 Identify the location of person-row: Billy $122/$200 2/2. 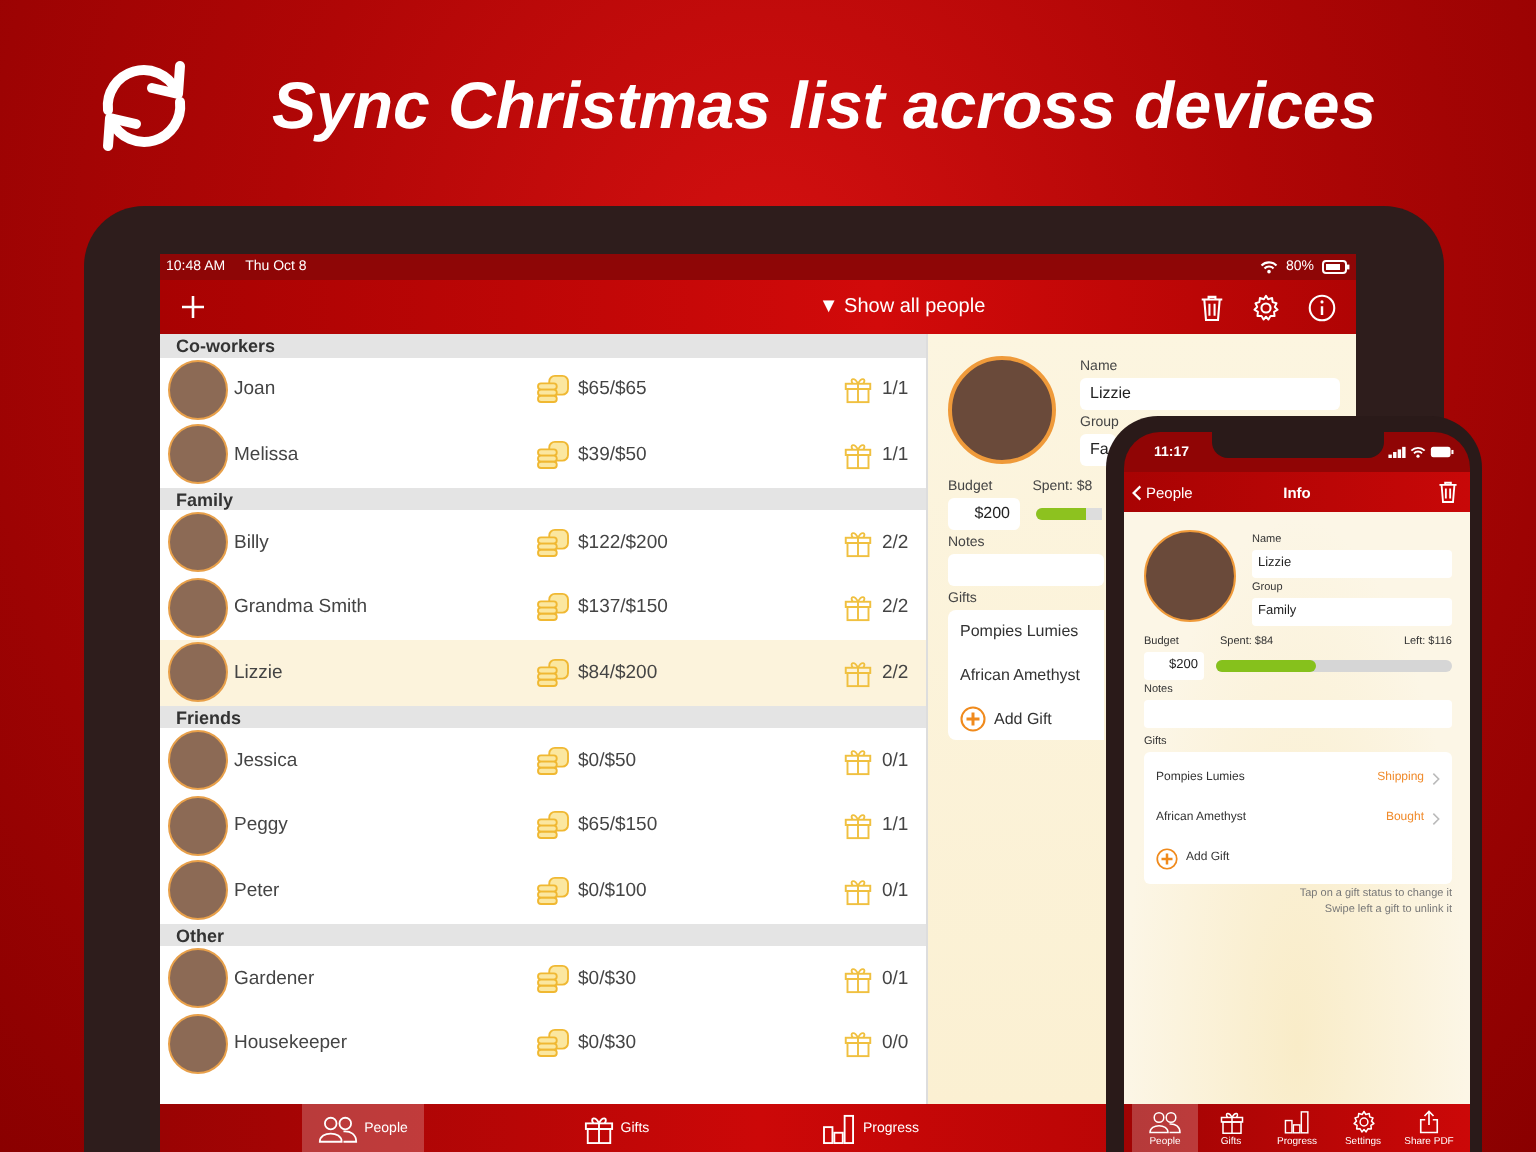
(543, 542).